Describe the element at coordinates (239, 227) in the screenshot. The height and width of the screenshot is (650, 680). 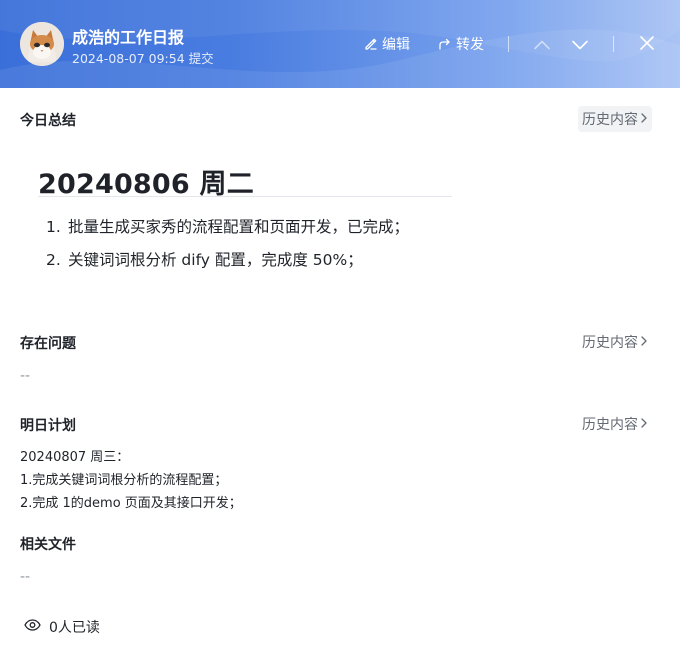
I see `list-text: 批量生成买家秀的流程配置和页面开发，已完成；` at that location.